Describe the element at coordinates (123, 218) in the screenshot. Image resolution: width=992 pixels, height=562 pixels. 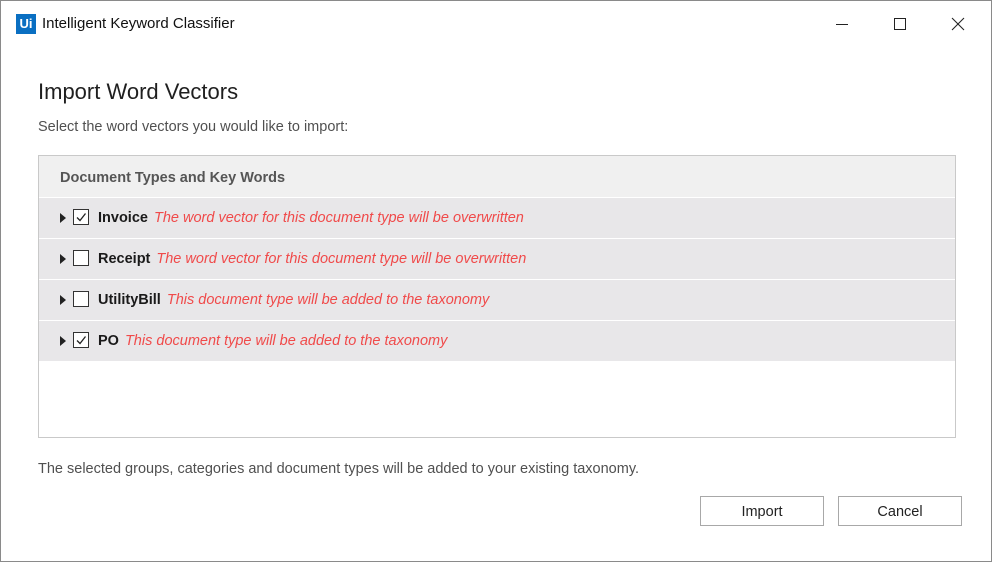
I see `document-type-name: Invoice` at that location.